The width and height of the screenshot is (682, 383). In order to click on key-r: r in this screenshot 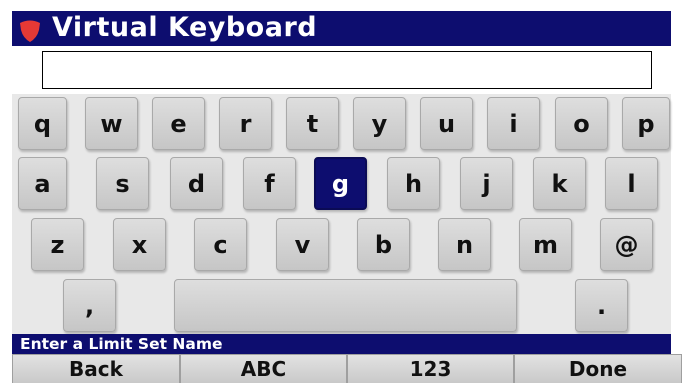, I will do `click(245, 123)`.